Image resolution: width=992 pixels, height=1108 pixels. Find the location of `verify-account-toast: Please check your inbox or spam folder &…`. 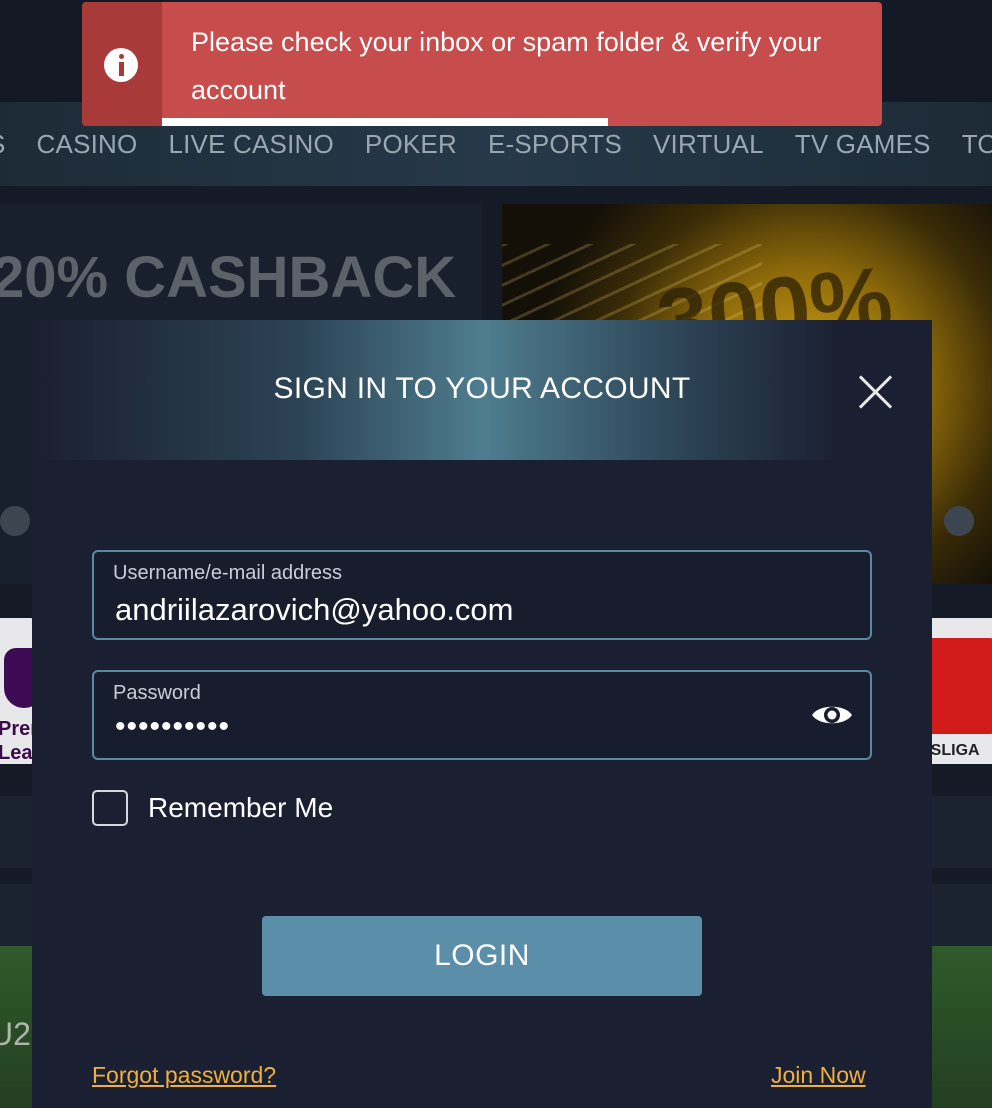

verify-account-toast: Please check your inbox or spam folder &… is located at coordinates (482, 64).